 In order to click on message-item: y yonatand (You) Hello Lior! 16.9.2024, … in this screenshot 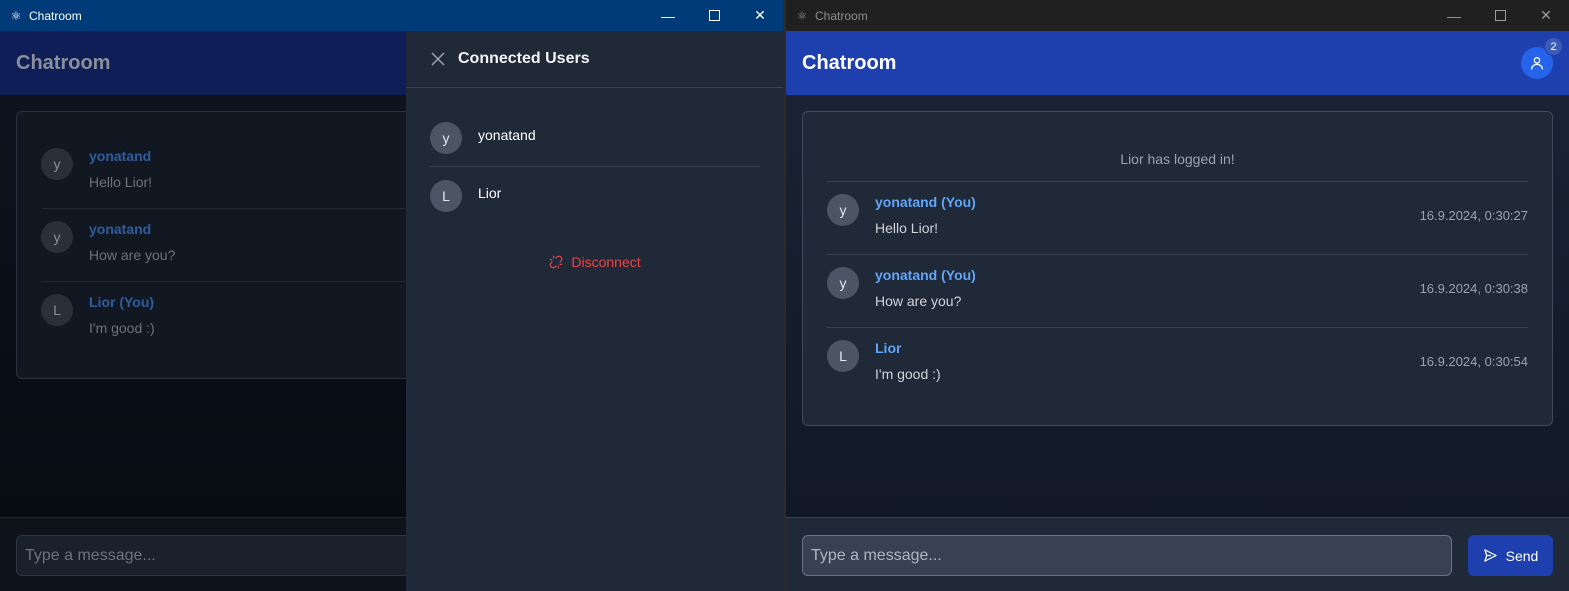, I will do `click(1177, 218)`.